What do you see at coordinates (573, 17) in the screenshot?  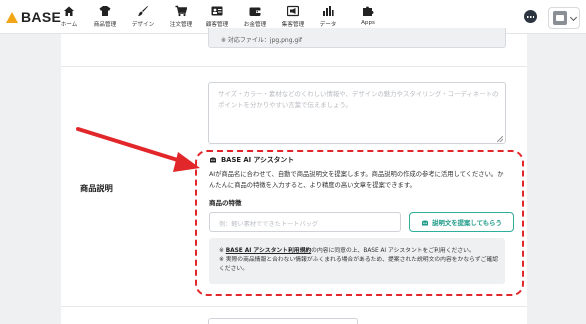 I see `chevron-down-icon` at bounding box center [573, 17].